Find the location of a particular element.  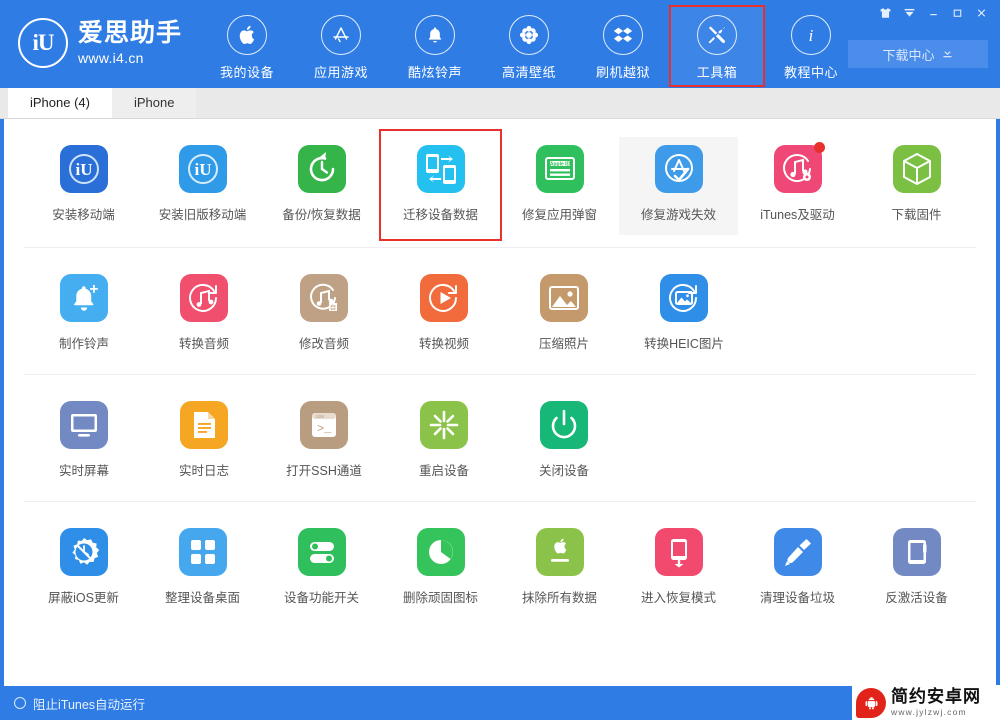

tool-clean-junk: 清理设备垃圾 is located at coordinates (797, 568).